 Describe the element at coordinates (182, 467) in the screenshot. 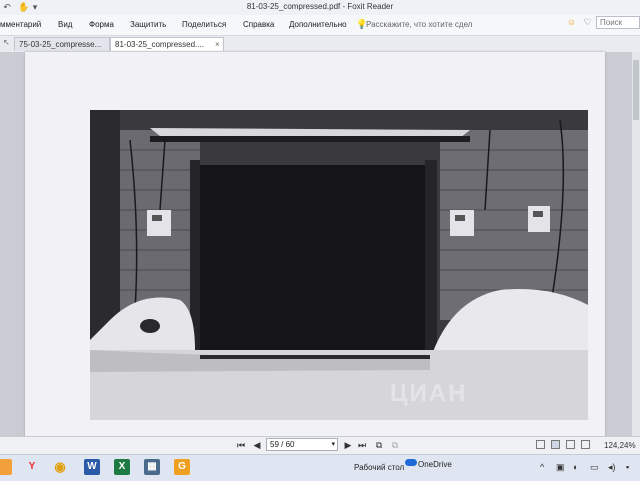

I see `foxit-reader-icon: G` at that location.